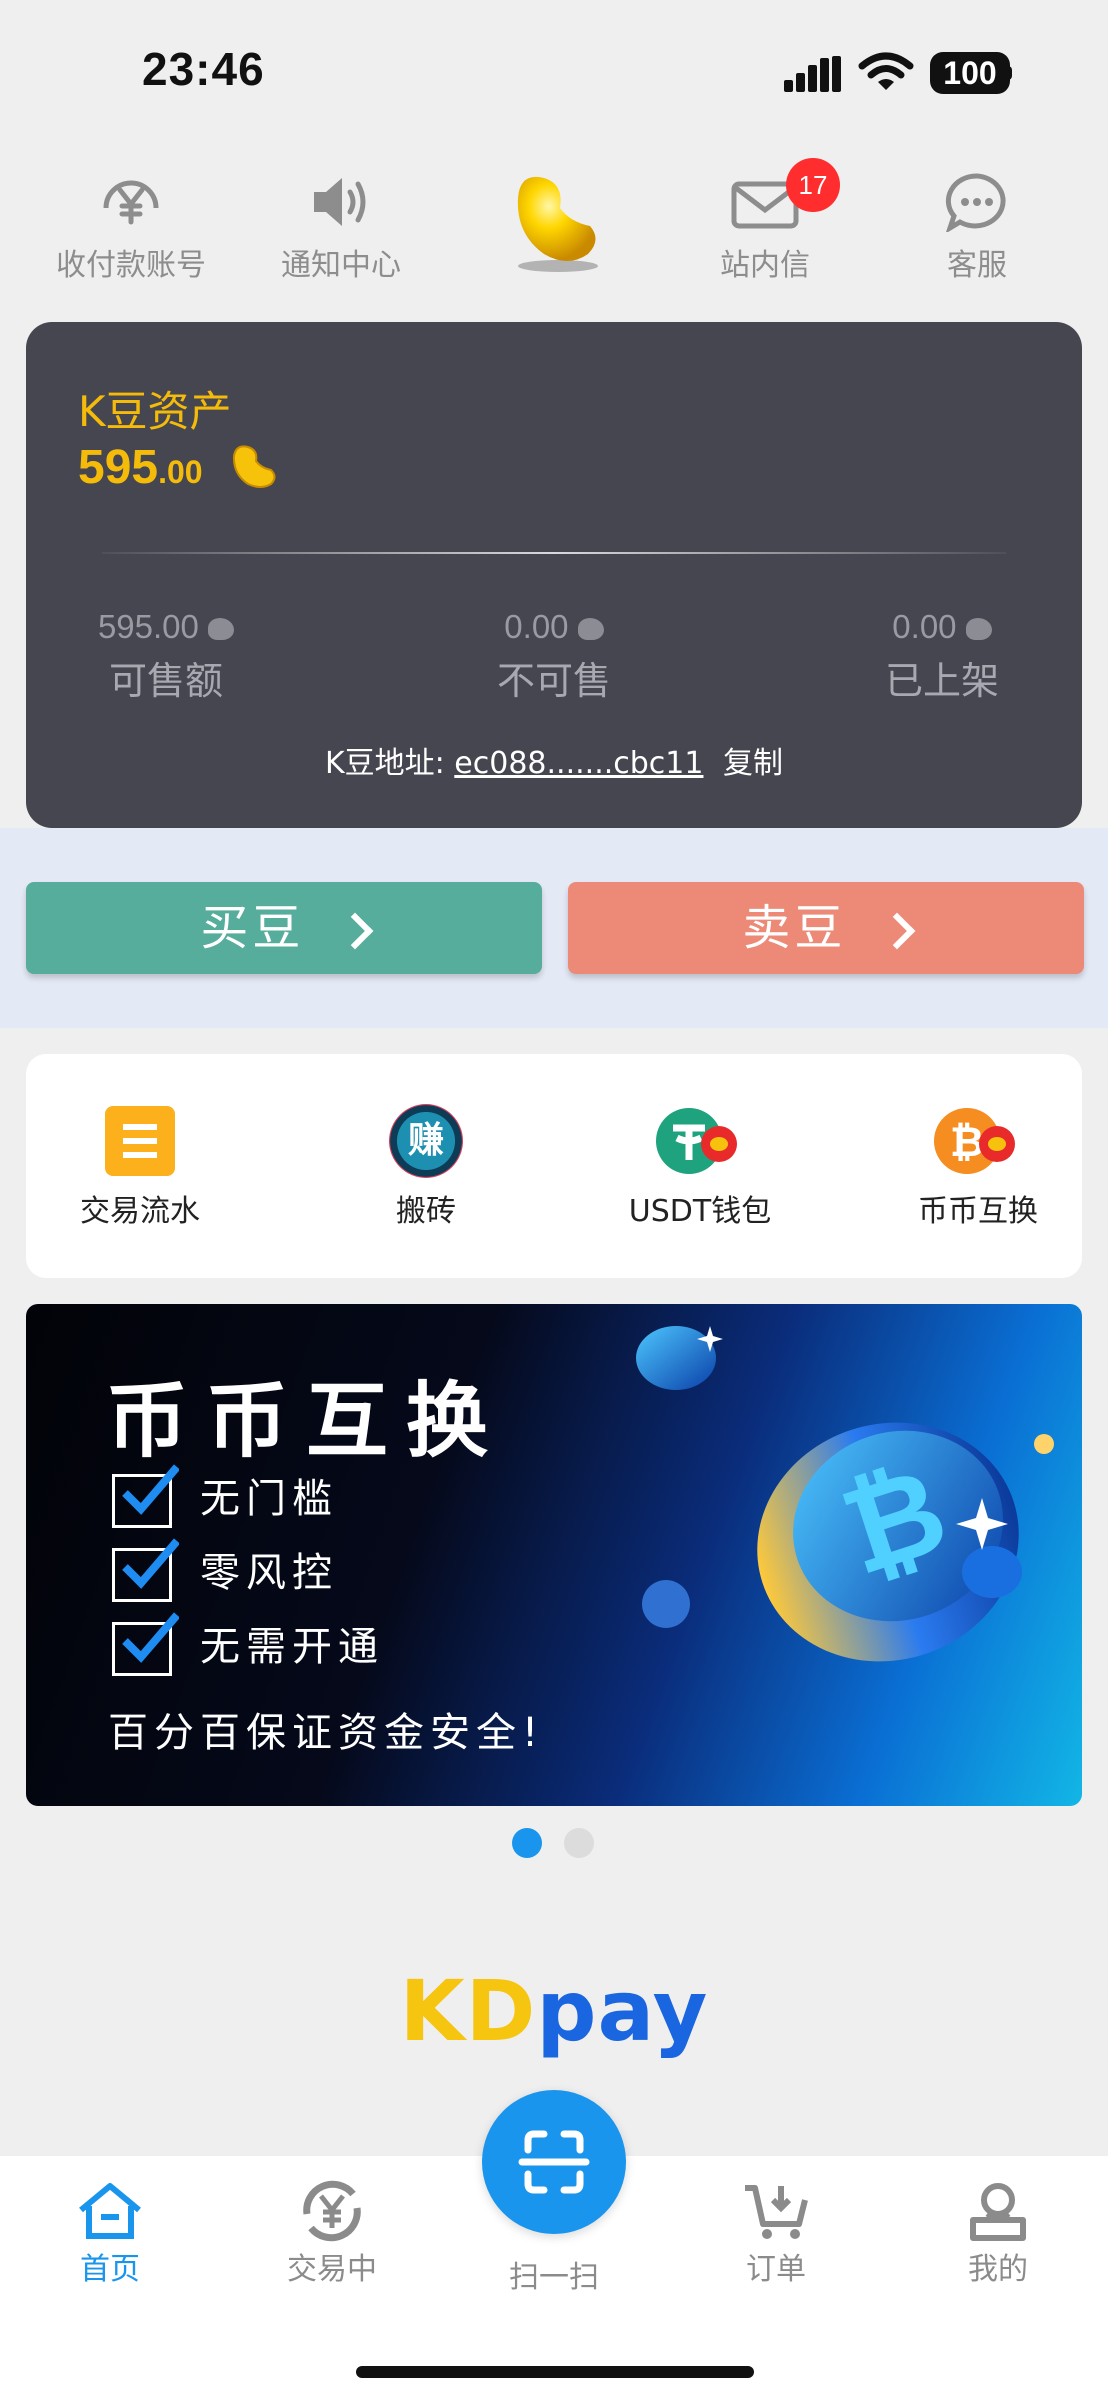 The width and height of the screenshot is (1108, 2400). What do you see at coordinates (306, 1421) in the screenshot?
I see `banner-title: 币币互换` at bounding box center [306, 1421].